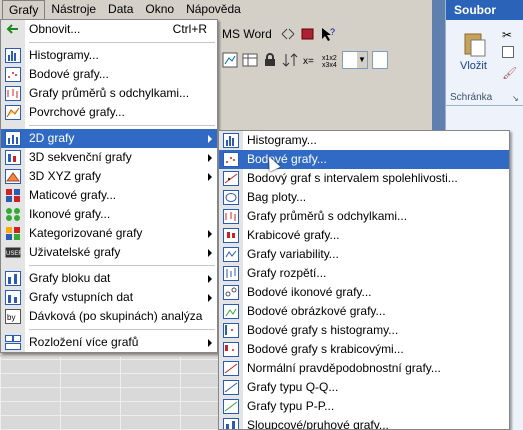 The height and width of the screenshot is (430, 523). I want to click on scatter-icon-plot-icon, so click(231, 292).